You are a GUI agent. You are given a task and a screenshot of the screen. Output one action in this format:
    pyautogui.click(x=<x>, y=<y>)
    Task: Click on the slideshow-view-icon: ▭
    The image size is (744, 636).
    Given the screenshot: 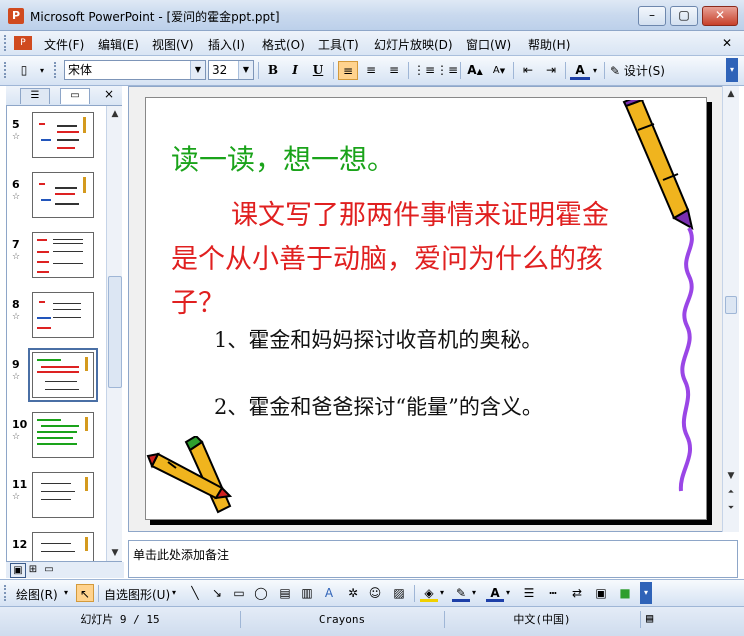 What is the action you would take?
    pyautogui.click(x=49, y=569)
    